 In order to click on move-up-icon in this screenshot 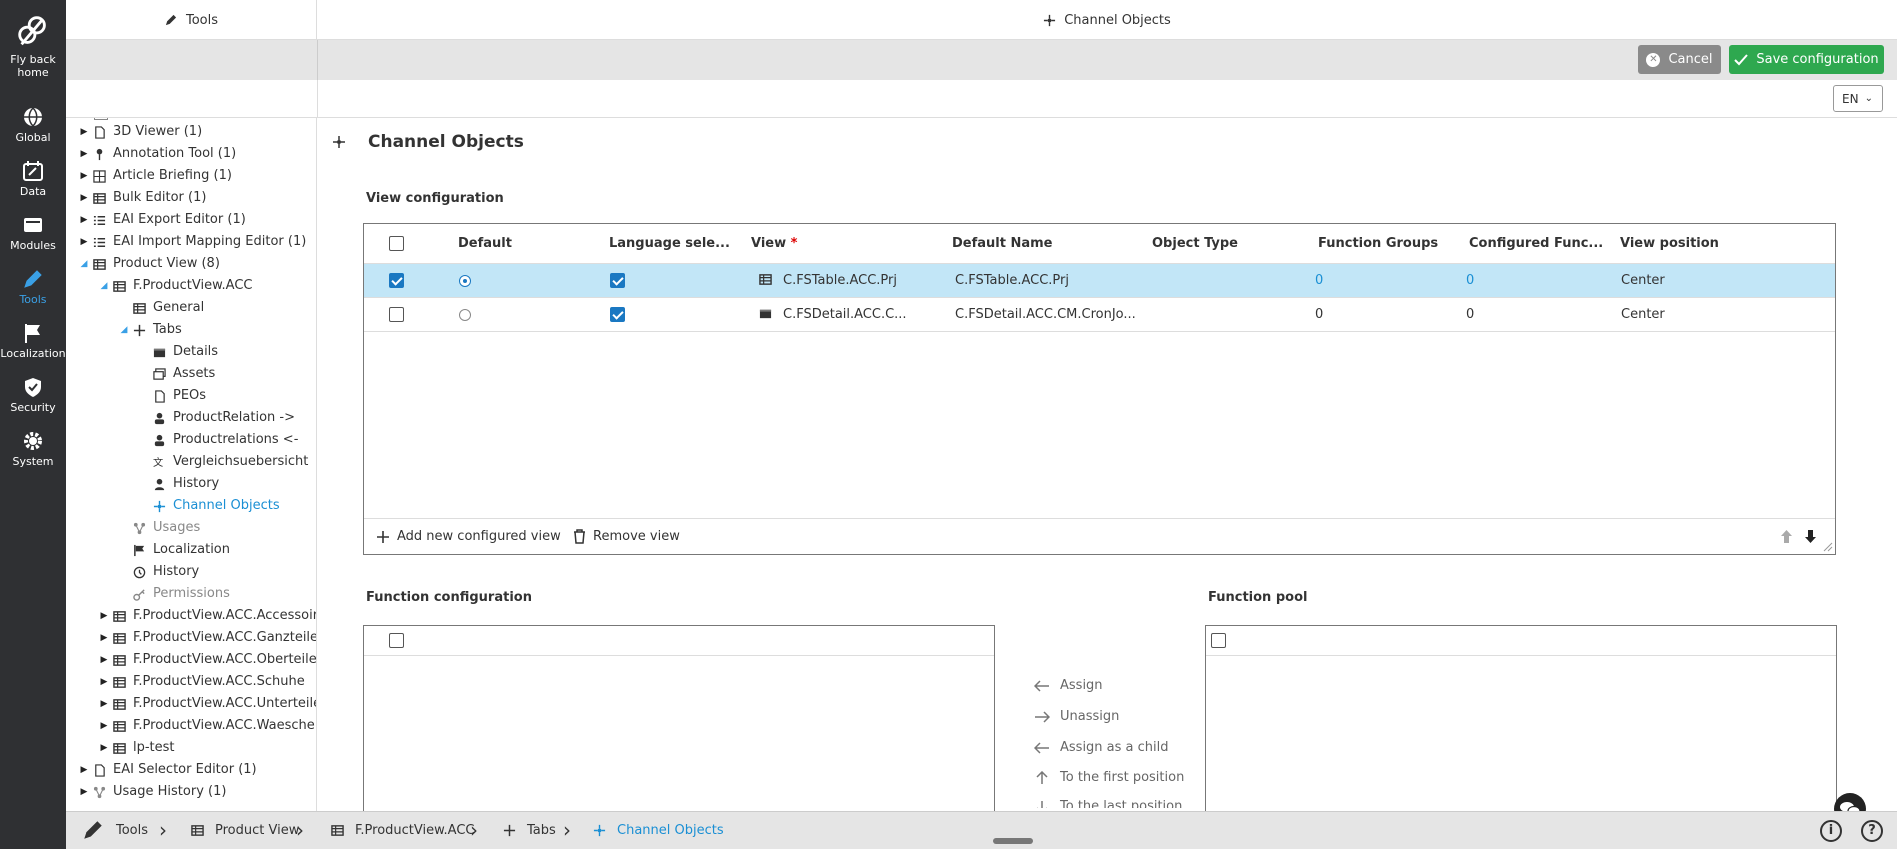, I will do `click(1786, 536)`.